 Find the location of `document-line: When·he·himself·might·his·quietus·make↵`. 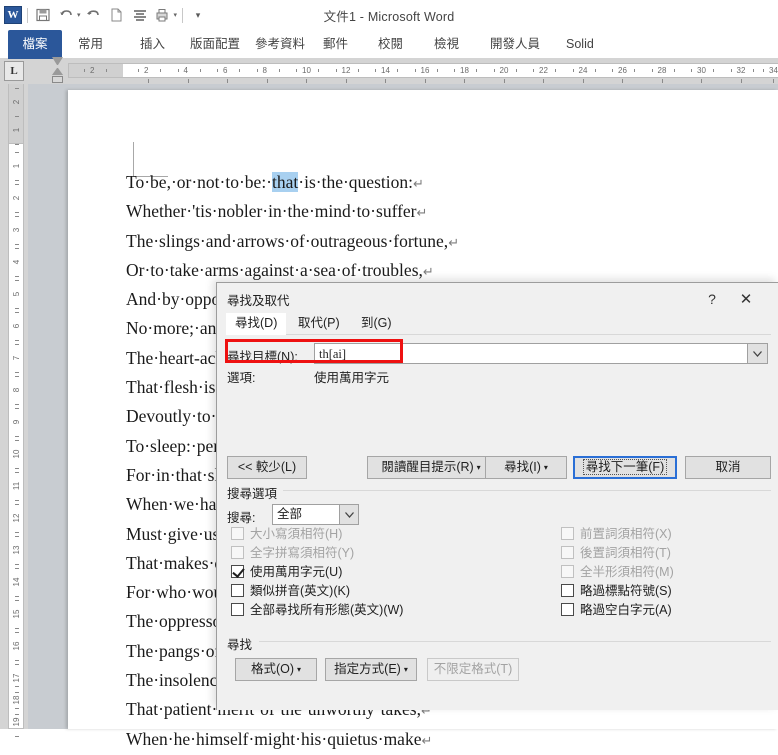

document-line: When·he·himself·might·his·quietus·make↵ is located at coordinates (446, 739).